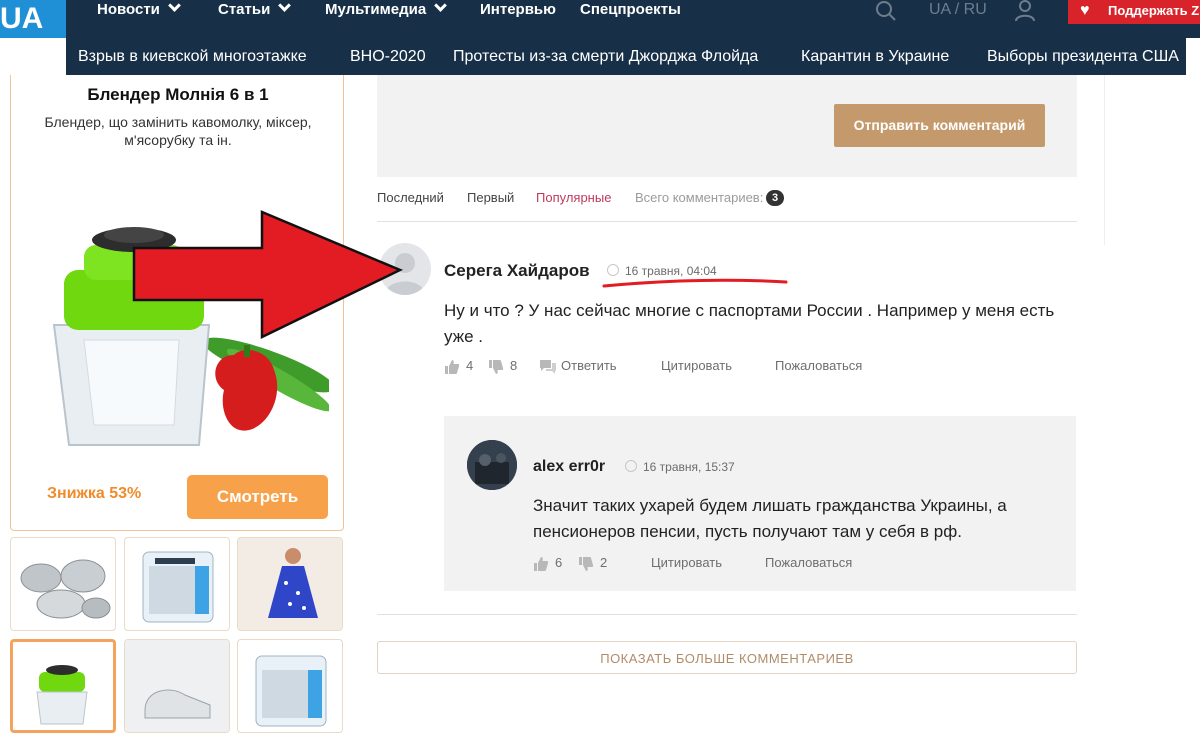  What do you see at coordinates (178, 94) in the screenshot?
I see `ad-title: Блендер Молнія 6 в 1` at bounding box center [178, 94].